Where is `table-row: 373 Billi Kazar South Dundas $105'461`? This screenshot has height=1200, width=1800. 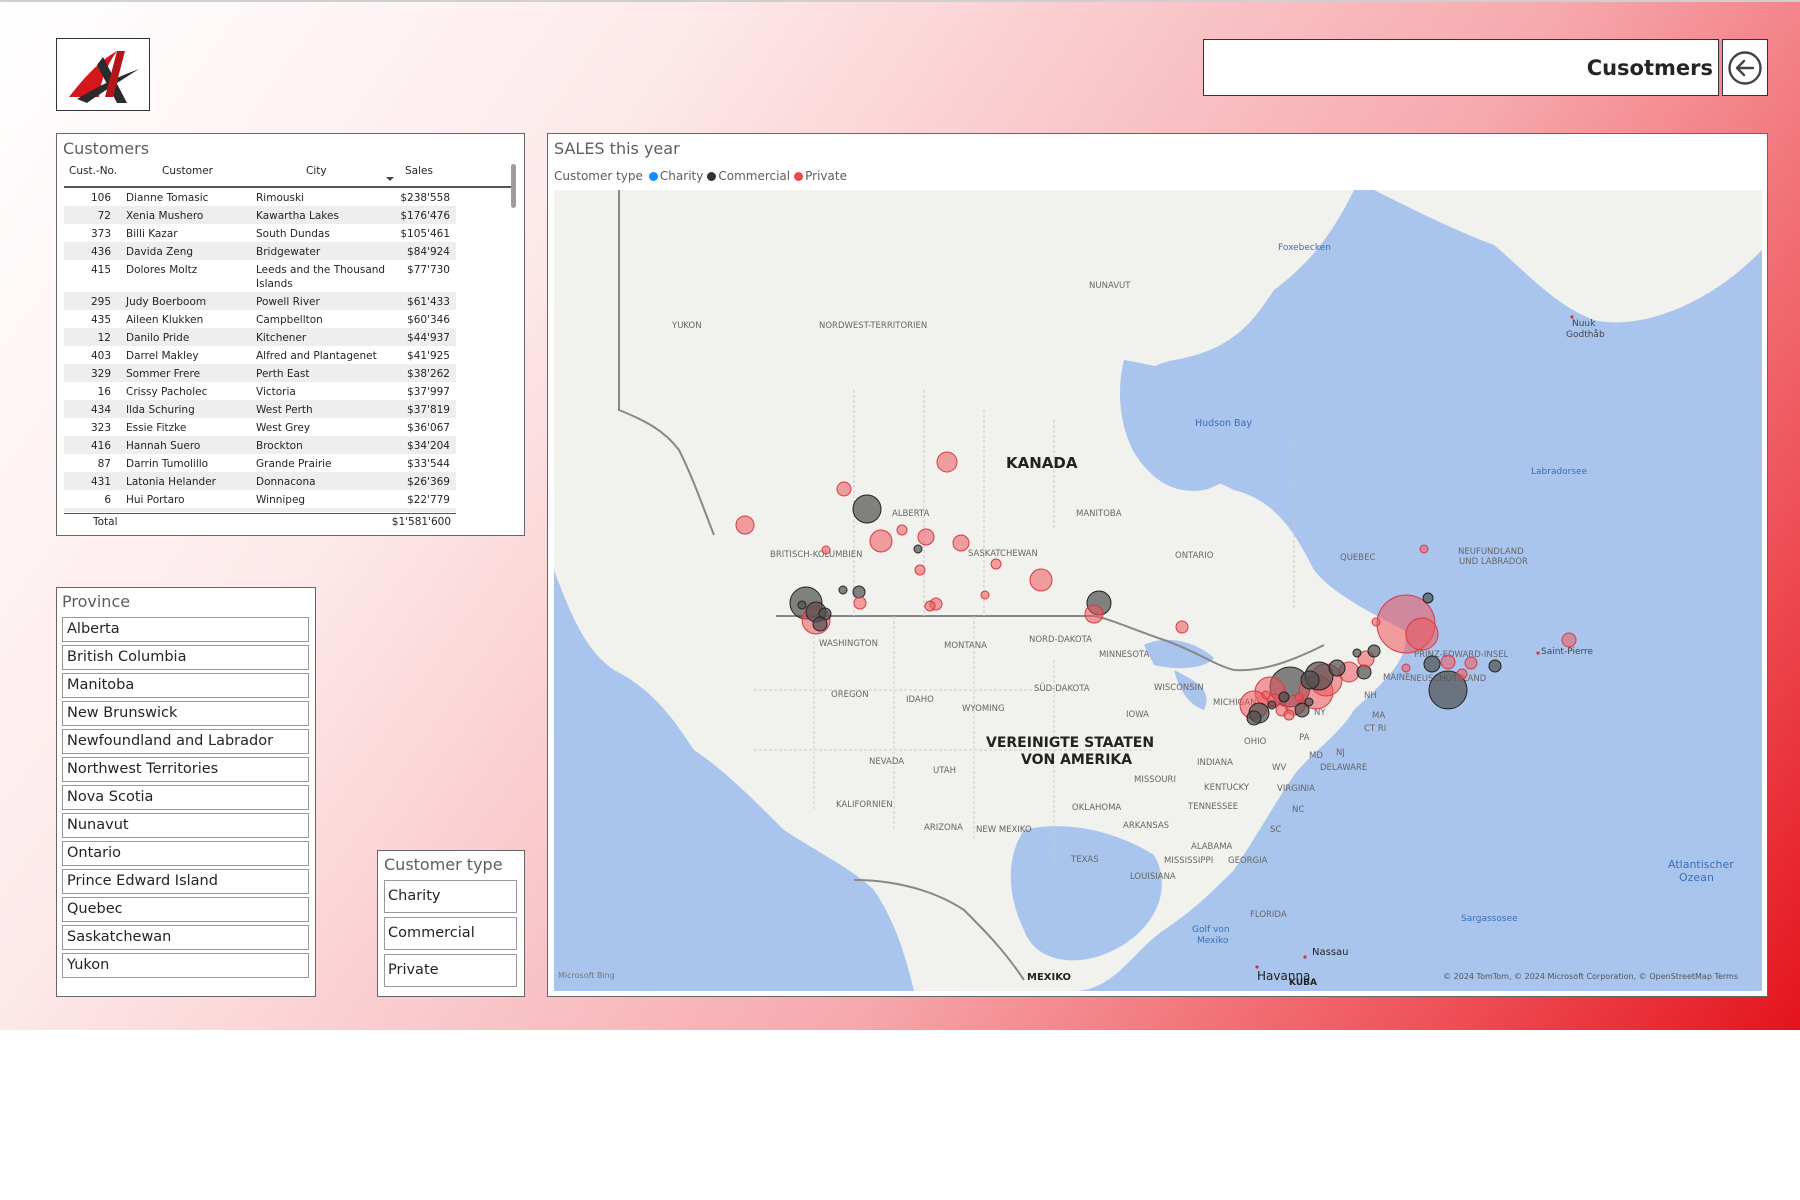
table-row: 373 Billi Kazar South Dundas $105'461 is located at coordinates (260, 233).